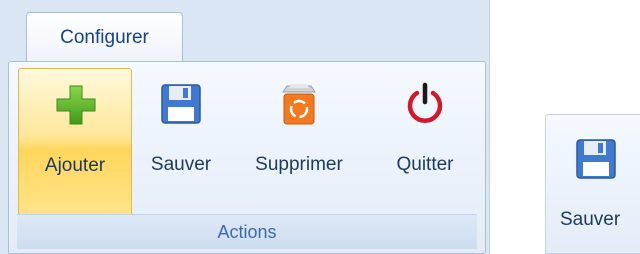 The image size is (640, 254). I want to click on add-button-label: Ajouter, so click(75, 165).